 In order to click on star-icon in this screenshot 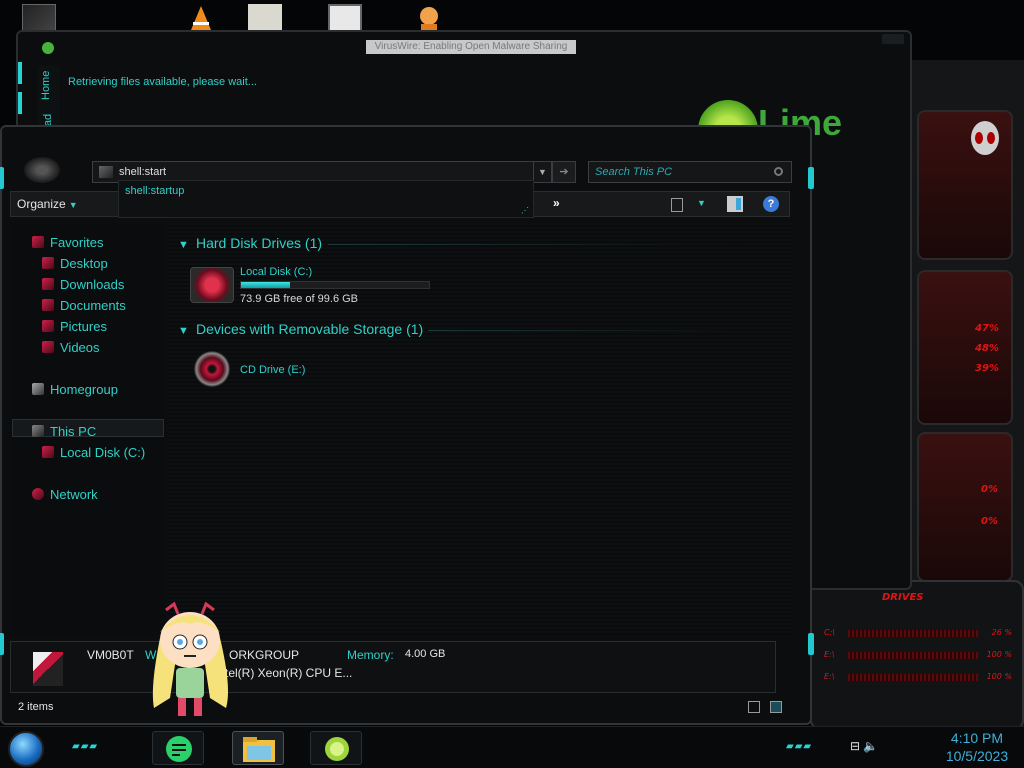, I will do `click(38, 242)`.